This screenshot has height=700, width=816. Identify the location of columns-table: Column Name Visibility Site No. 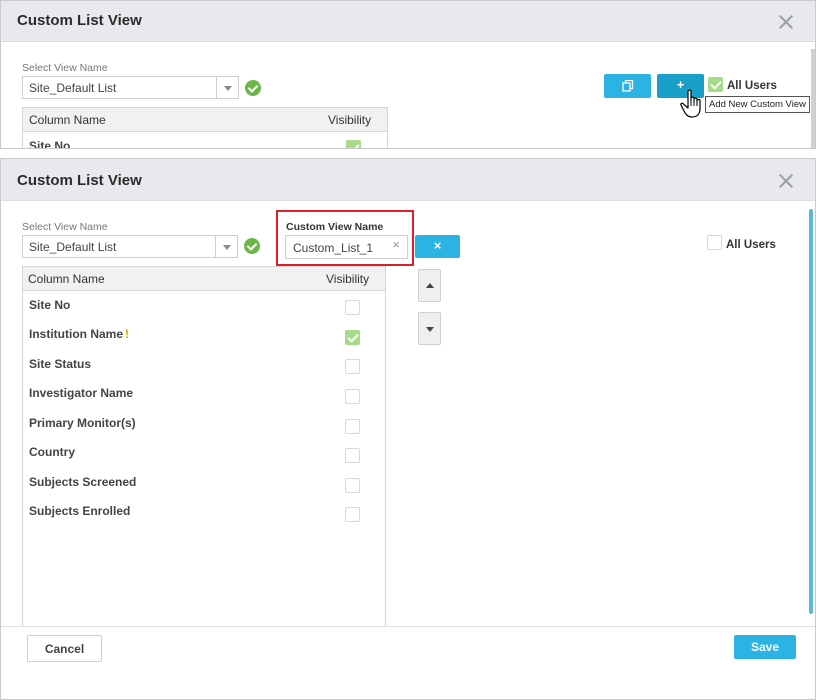
(205, 128).